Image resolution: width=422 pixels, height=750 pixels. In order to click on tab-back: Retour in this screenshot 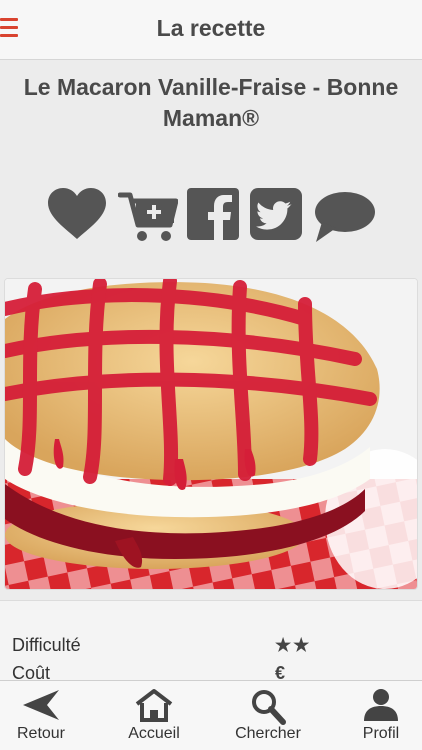, I will do `click(43, 715)`.